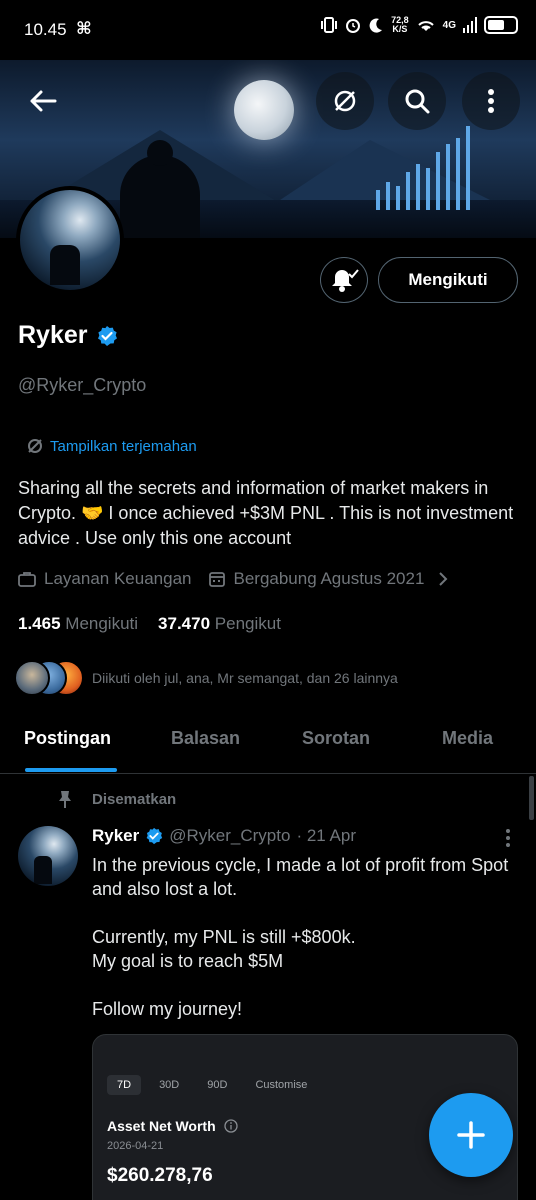 The height and width of the screenshot is (1200, 536). I want to click on post-time: · 21 Apr, so click(326, 835).